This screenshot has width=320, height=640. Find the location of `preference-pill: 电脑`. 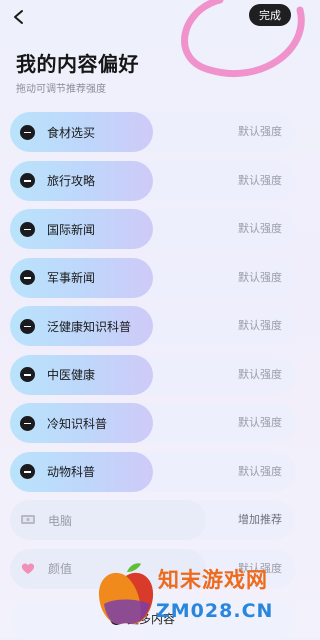

preference-pill: 电脑 is located at coordinates (108, 520).